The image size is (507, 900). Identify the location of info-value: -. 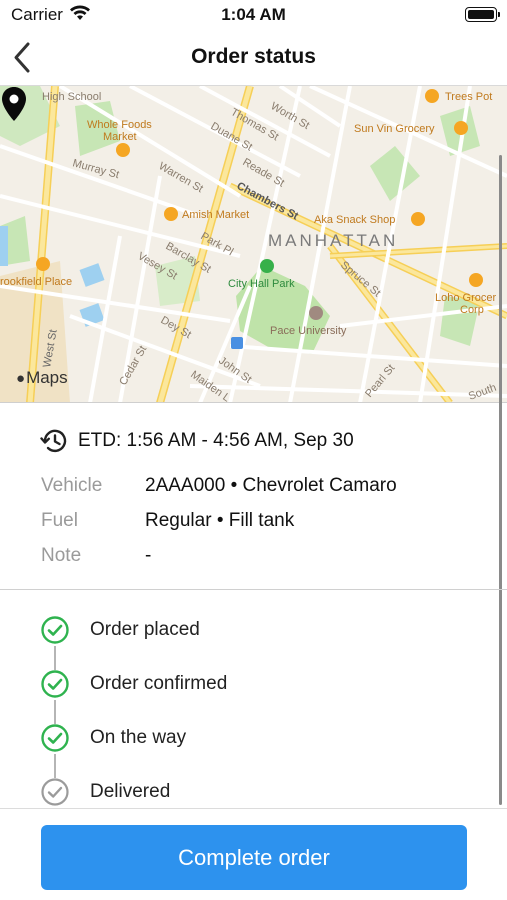
(148, 555).